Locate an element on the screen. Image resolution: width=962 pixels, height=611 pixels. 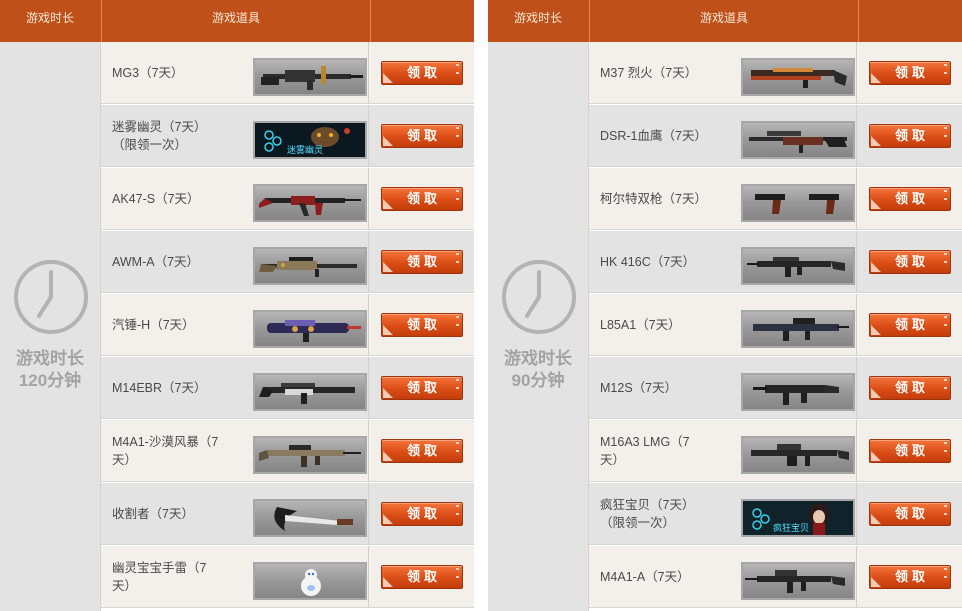
item-cell: 幽灵宝宝手雷（7天） is located at coordinates (235, 577).